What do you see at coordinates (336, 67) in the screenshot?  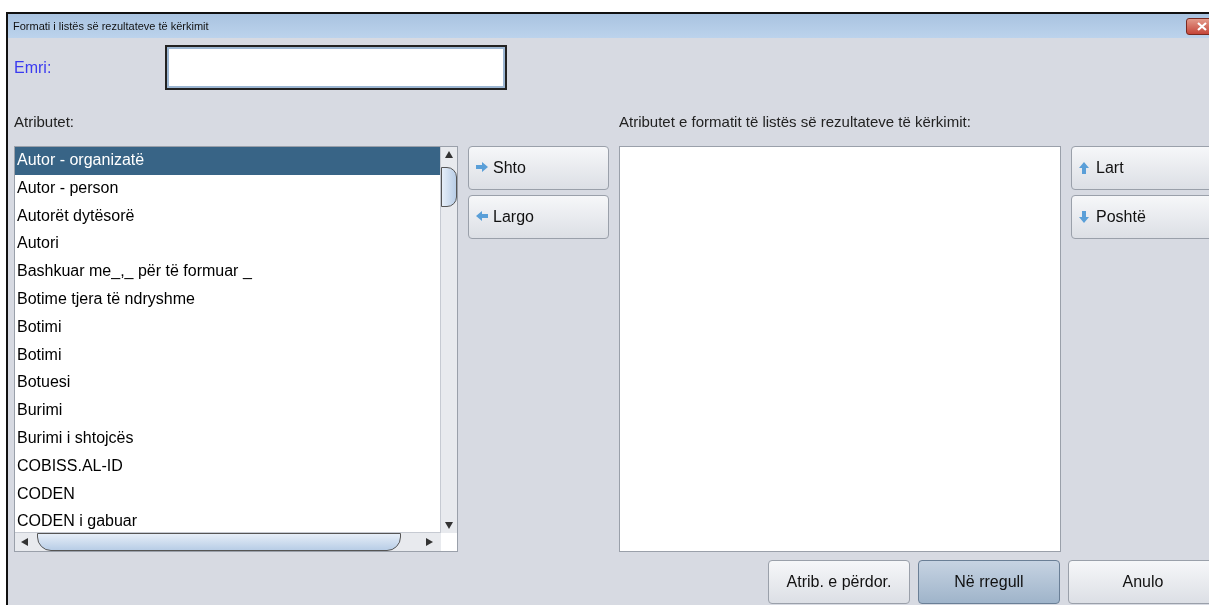 I see `name-field` at bounding box center [336, 67].